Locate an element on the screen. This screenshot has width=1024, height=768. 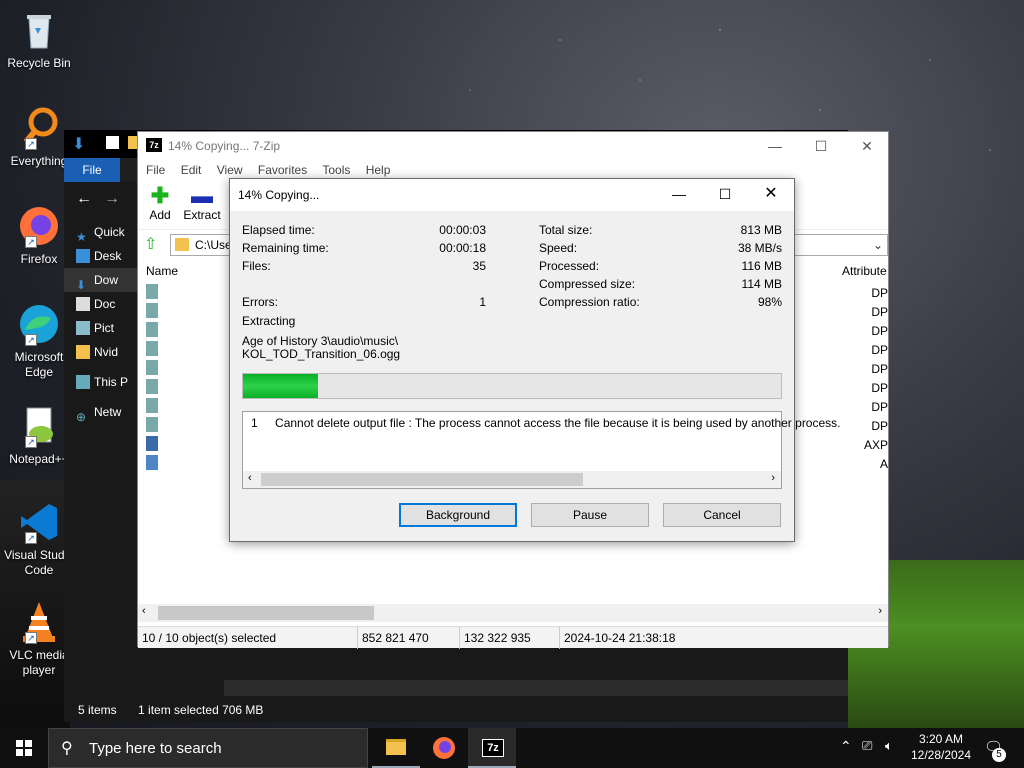
menu-view: View is located at coordinates (230, 170).